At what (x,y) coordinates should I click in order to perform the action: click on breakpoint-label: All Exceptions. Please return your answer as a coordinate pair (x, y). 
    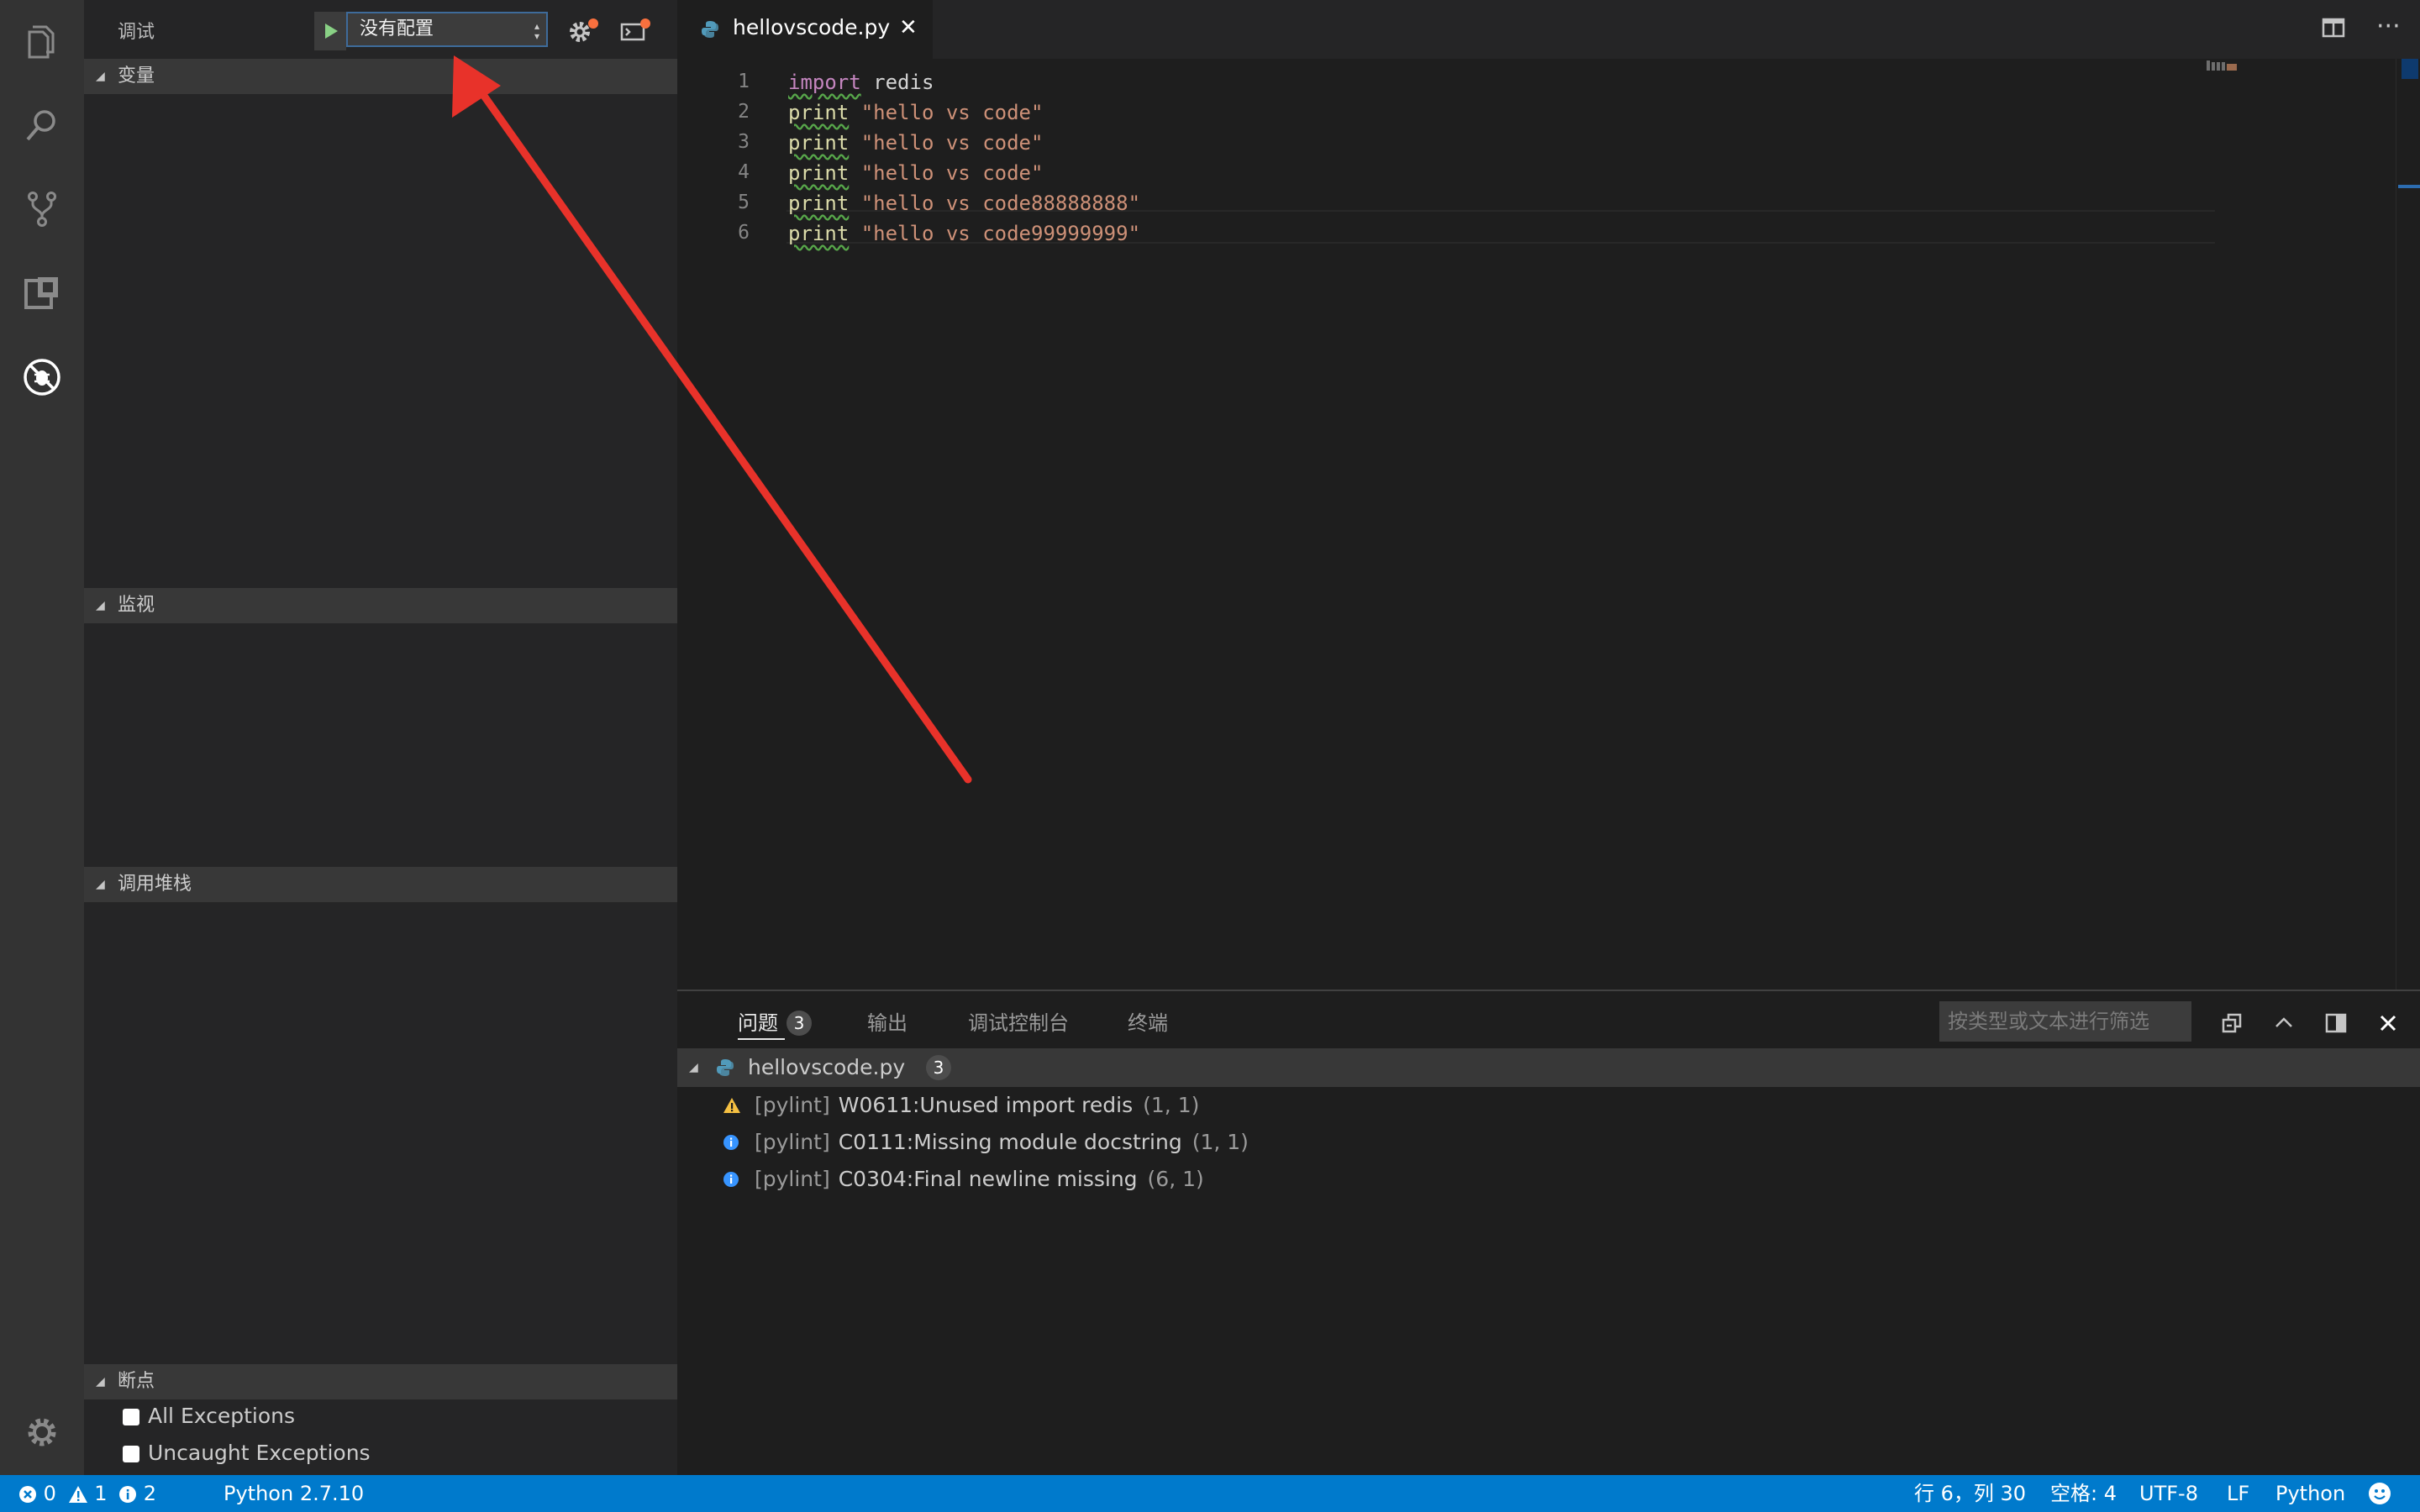
    Looking at the image, I should click on (221, 1416).